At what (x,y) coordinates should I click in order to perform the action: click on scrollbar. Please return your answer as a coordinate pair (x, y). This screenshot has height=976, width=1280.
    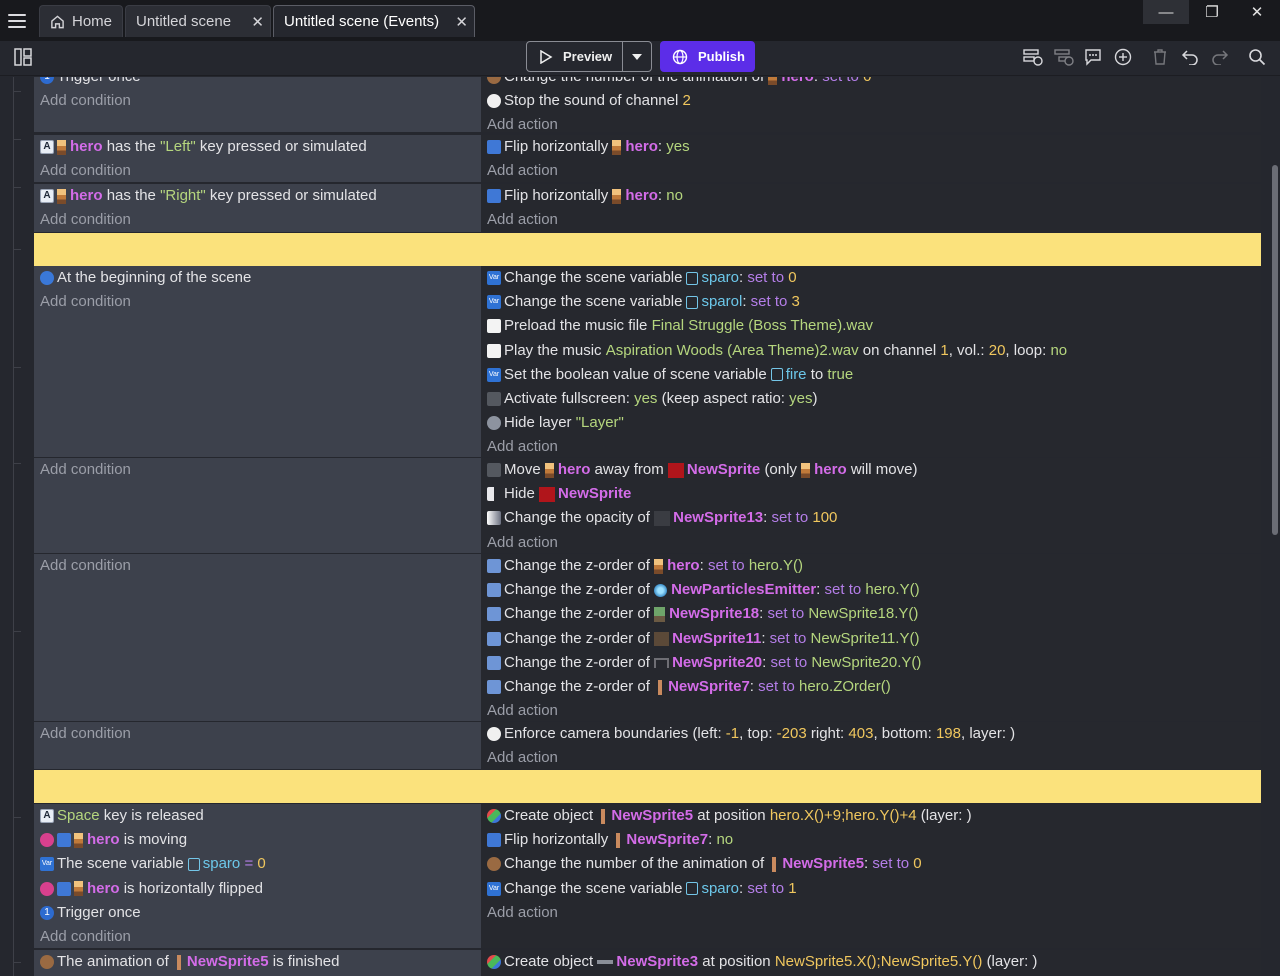
    Looking at the image, I should click on (1274, 526).